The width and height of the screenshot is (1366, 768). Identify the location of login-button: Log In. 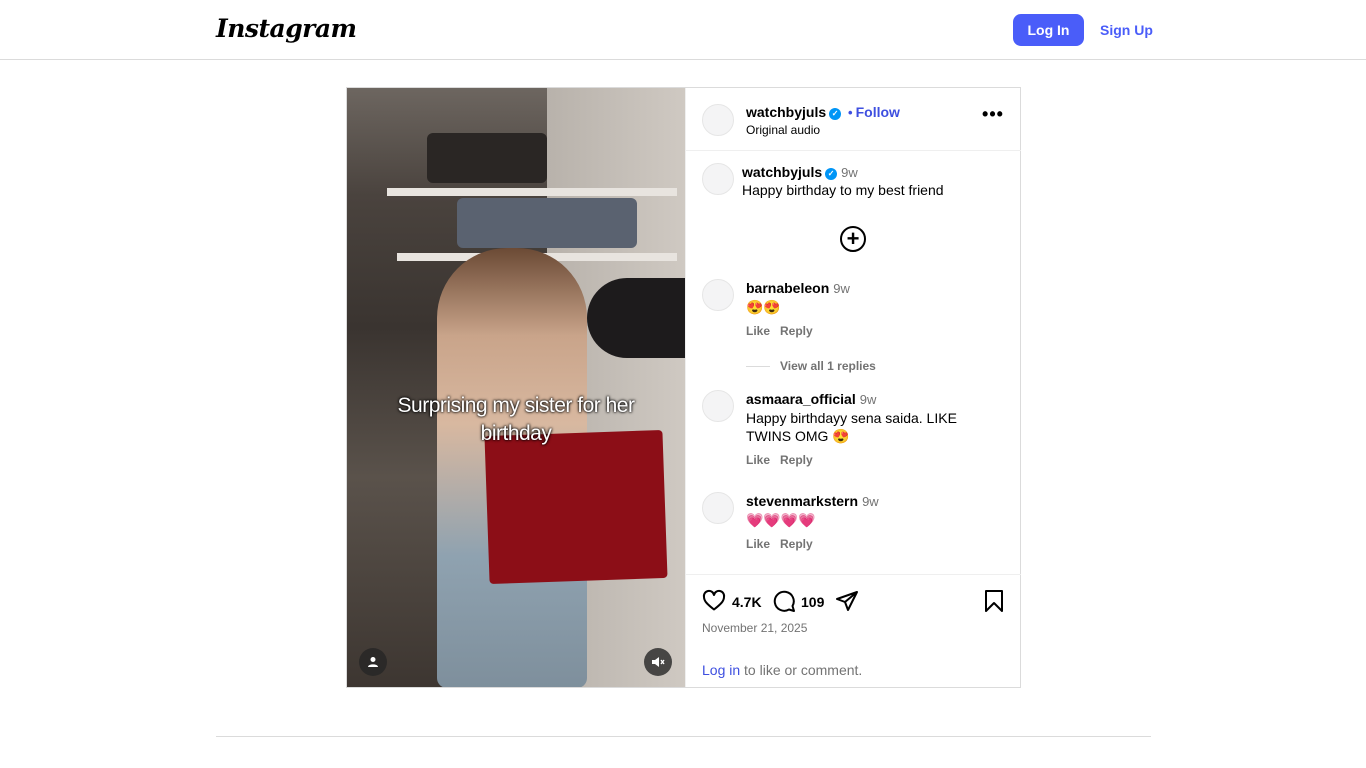
(1048, 30).